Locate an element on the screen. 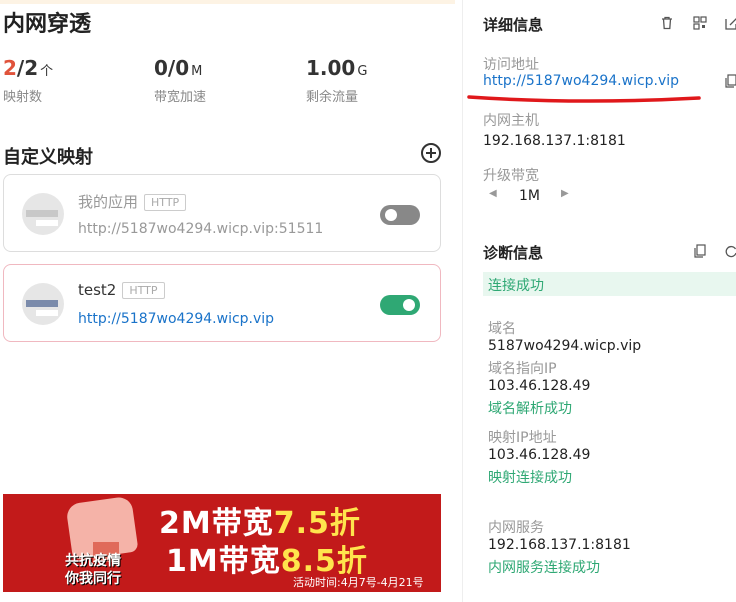  bandwidth-value: 1M is located at coordinates (529, 196).